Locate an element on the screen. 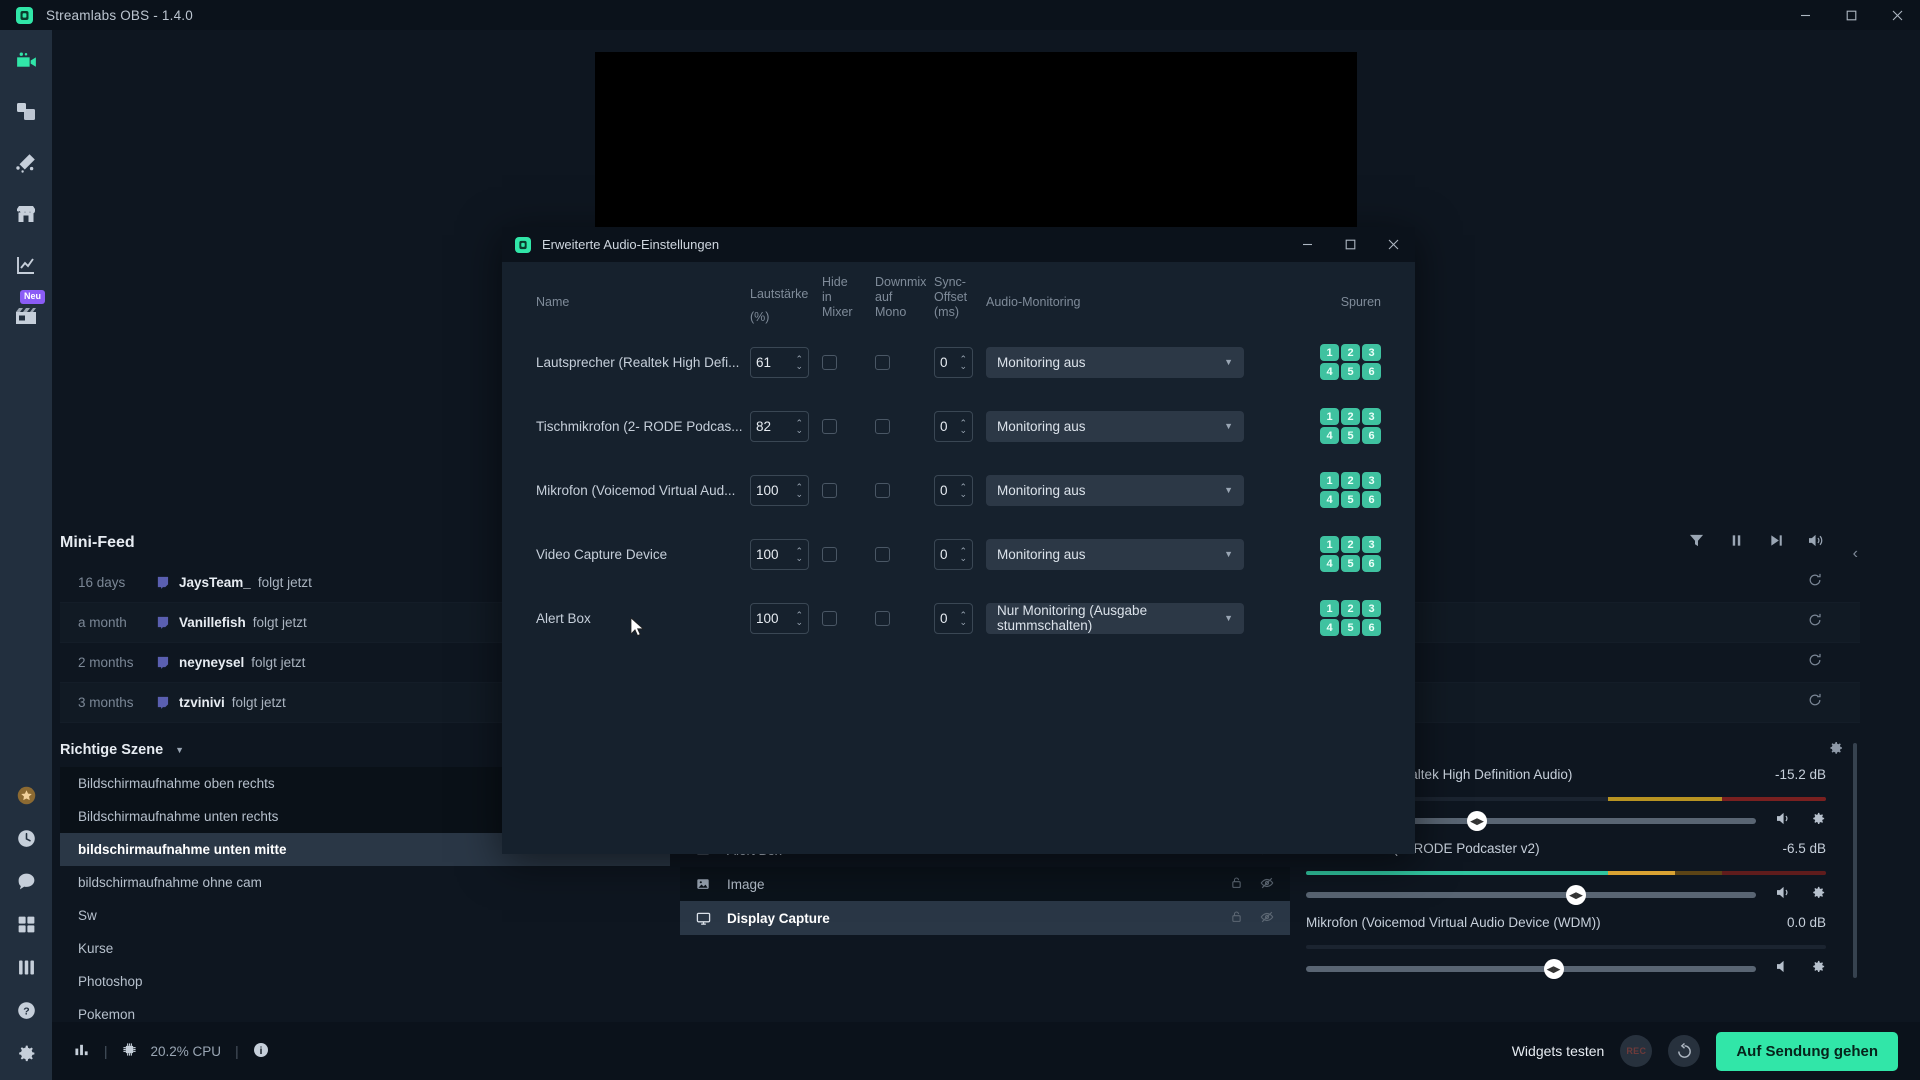 Image resolution: width=1920 pixels, height=1080 pixels. store-icon is located at coordinates (26, 214).